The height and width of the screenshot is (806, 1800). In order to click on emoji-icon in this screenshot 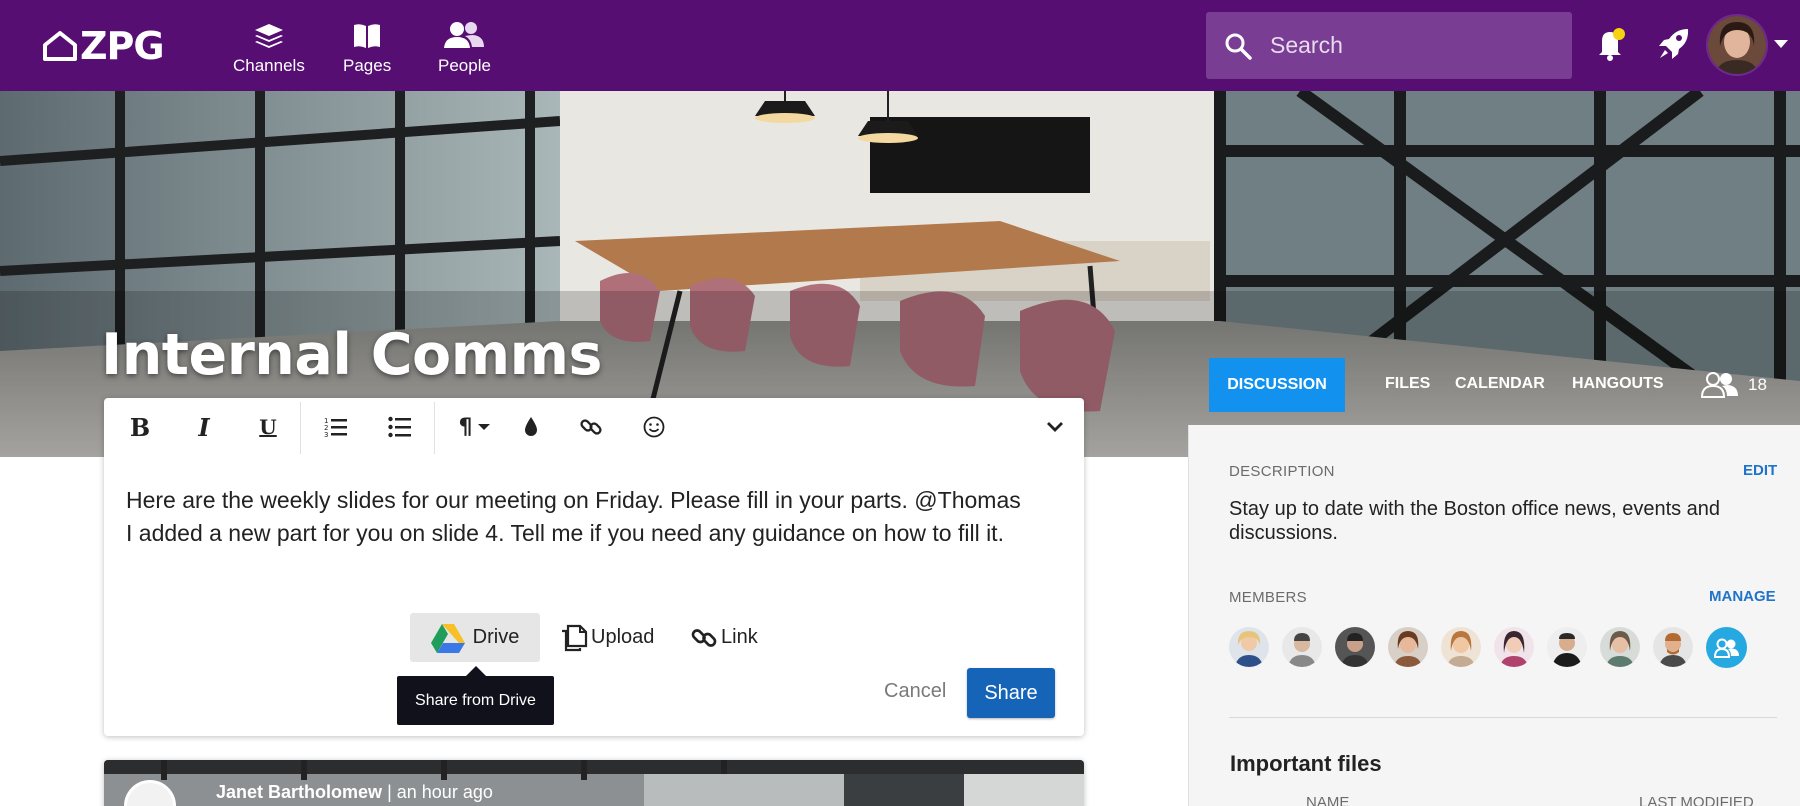, I will do `click(654, 427)`.